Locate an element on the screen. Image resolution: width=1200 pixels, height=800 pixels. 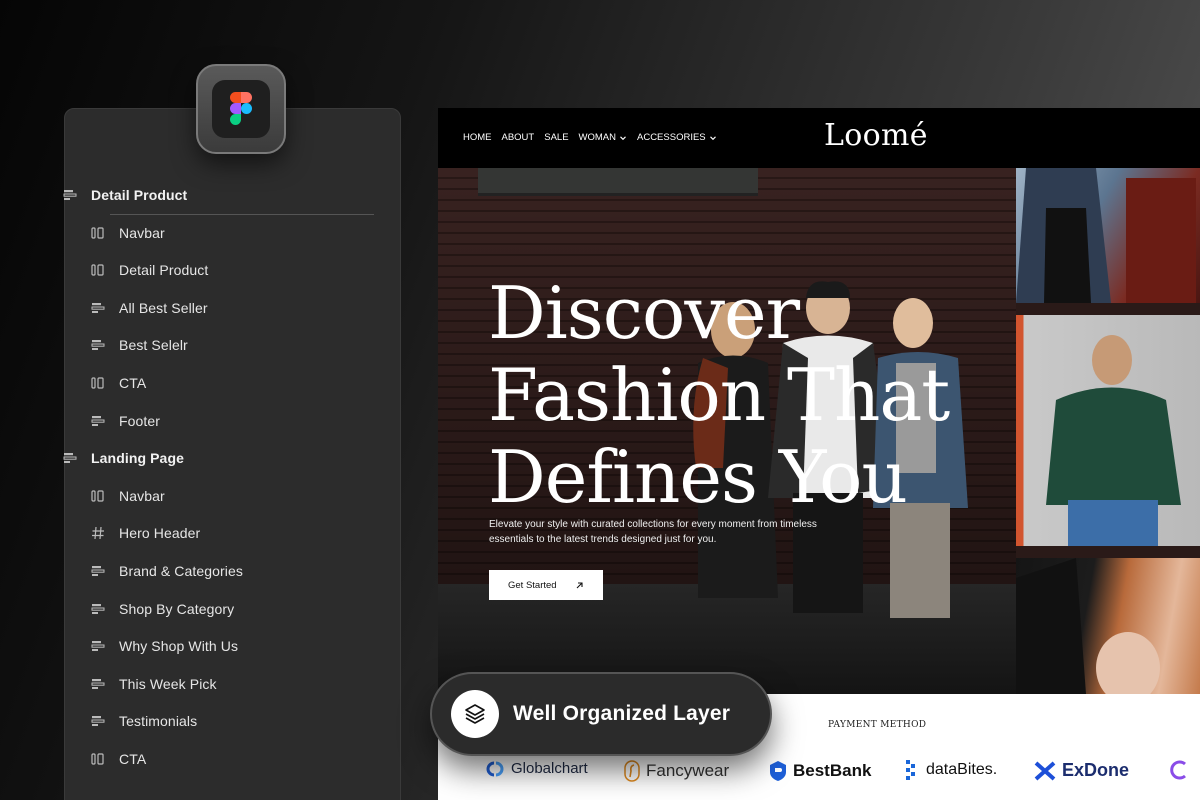
get-started-button: Get Started is located at coordinates (546, 585).